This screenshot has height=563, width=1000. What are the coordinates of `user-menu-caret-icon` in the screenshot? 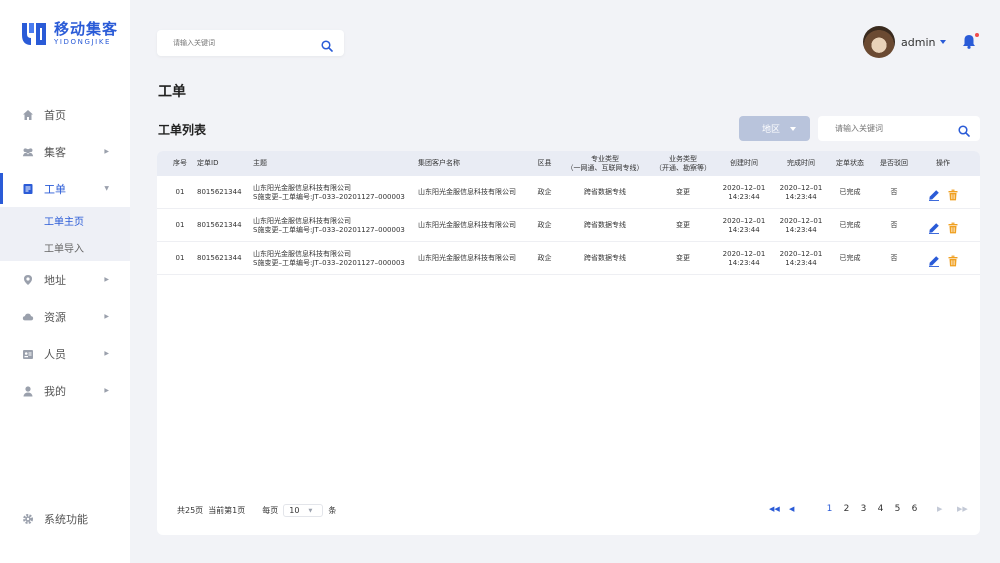 It's located at (943, 42).